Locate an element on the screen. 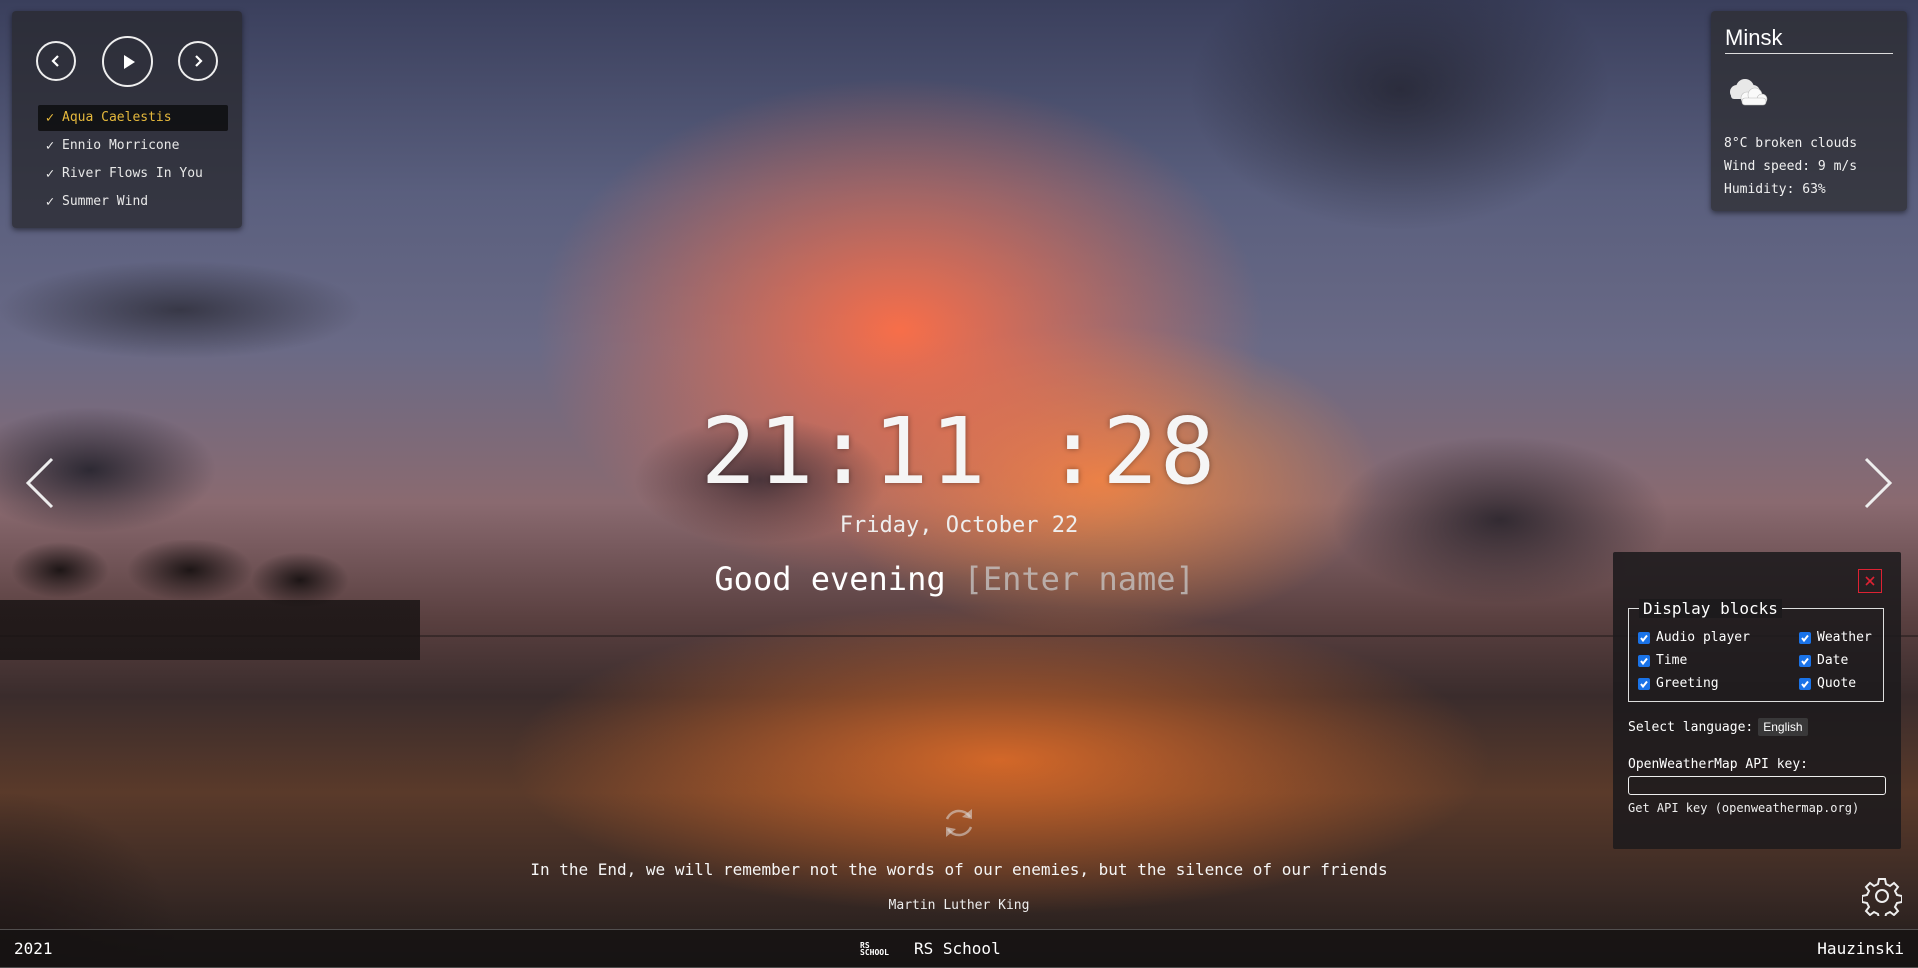 The width and height of the screenshot is (1918, 968). track-title: River Flows In You is located at coordinates (132, 173).